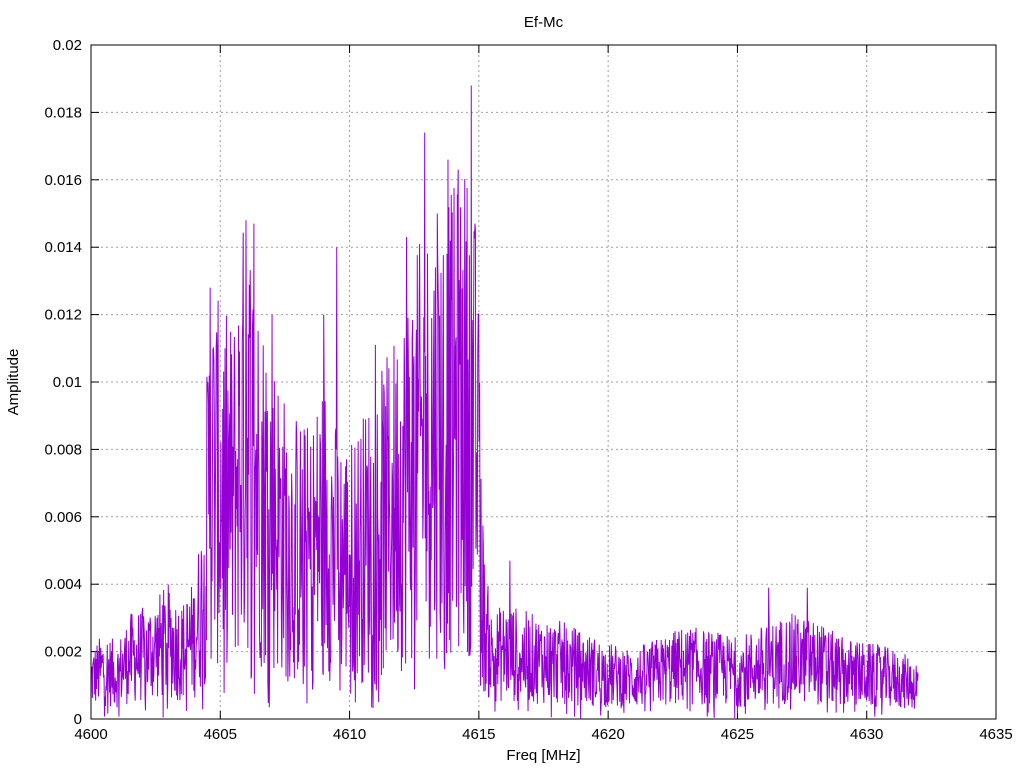 This screenshot has width=1024, height=768. Describe the element at coordinates (78, 719) in the screenshot. I see `y-tick-label: 0` at that location.